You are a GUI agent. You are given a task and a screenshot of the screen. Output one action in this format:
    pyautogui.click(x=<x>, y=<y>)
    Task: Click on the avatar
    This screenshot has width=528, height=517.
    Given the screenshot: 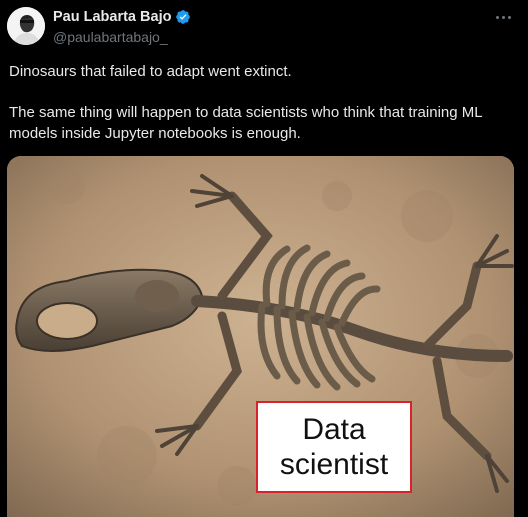 What is the action you would take?
    pyautogui.click(x=26, y=26)
    